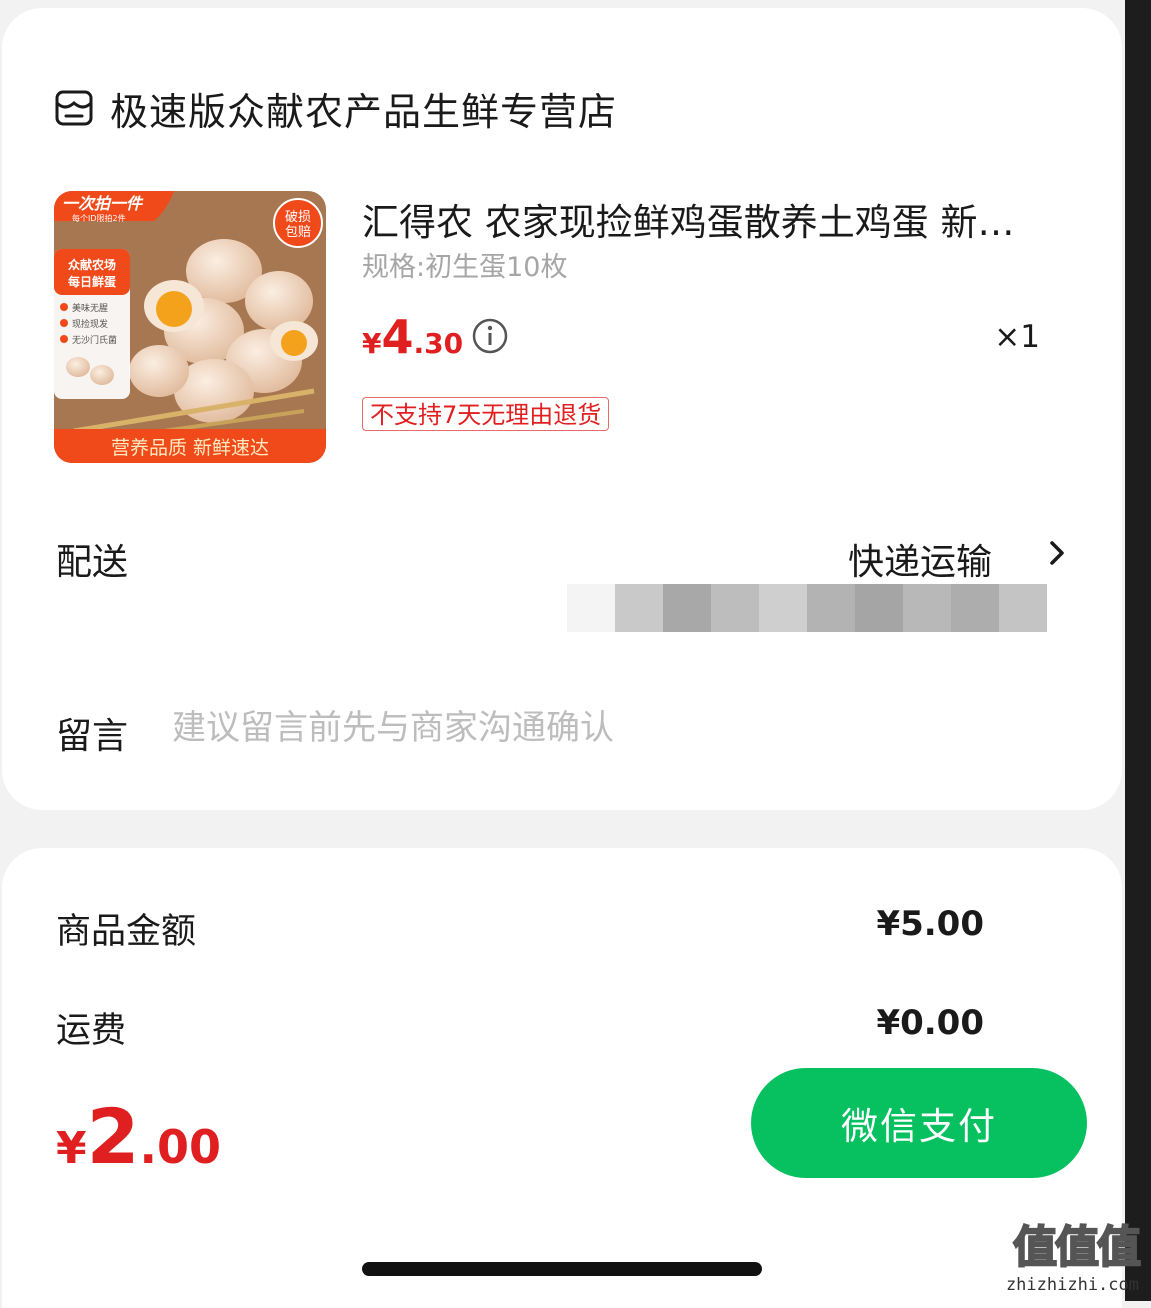 This screenshot has width=1151, height=1308. What do you see at coordinates (92, 562) in the screenshot?
I see `delivery-label: 配送` at bounding box center [92, 562].